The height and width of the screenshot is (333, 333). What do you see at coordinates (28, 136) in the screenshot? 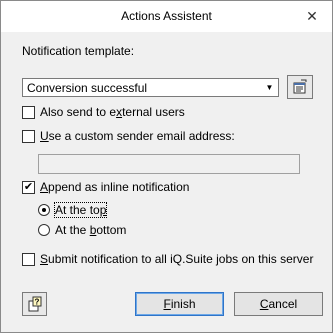
I see `custom-sender-checkbox` at bounding box center [28, 136].